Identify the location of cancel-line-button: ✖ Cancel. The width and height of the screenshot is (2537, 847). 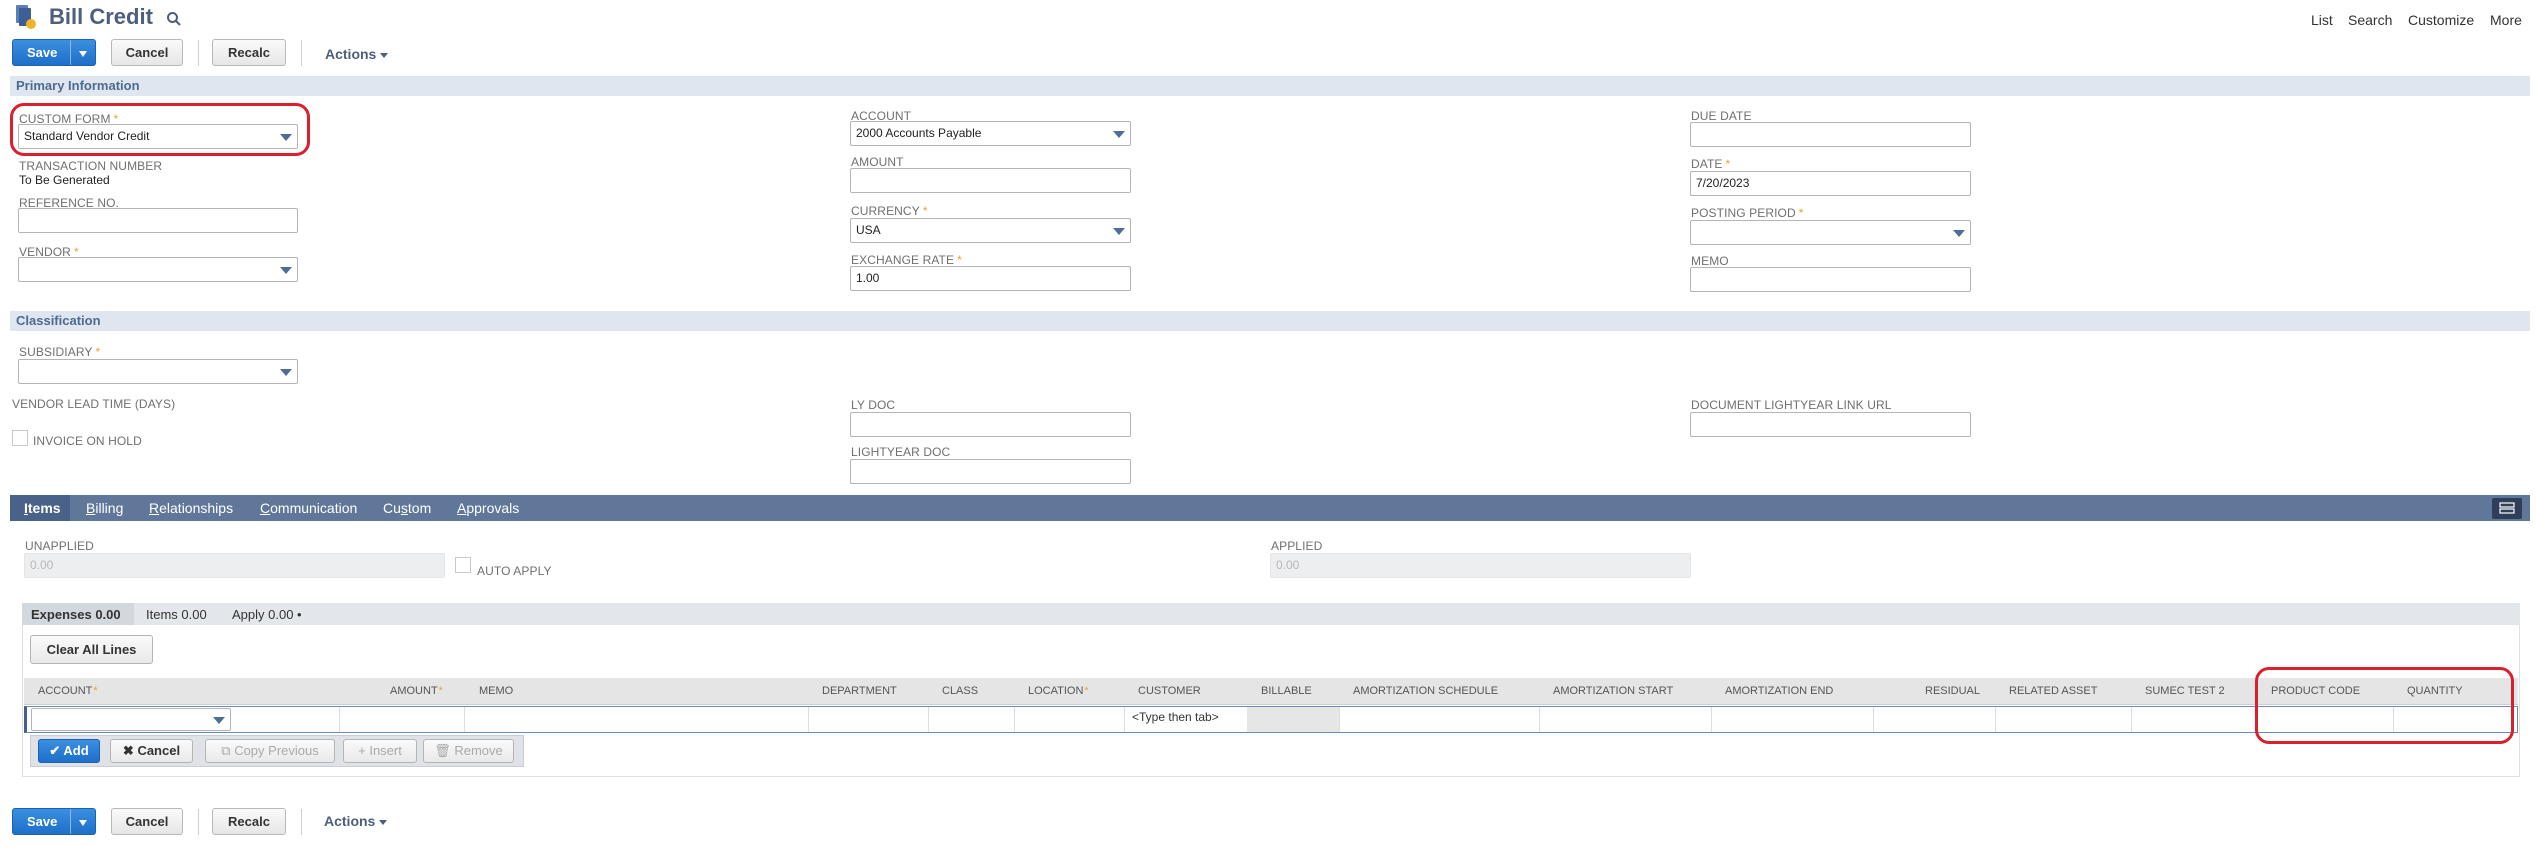
(151, 751).